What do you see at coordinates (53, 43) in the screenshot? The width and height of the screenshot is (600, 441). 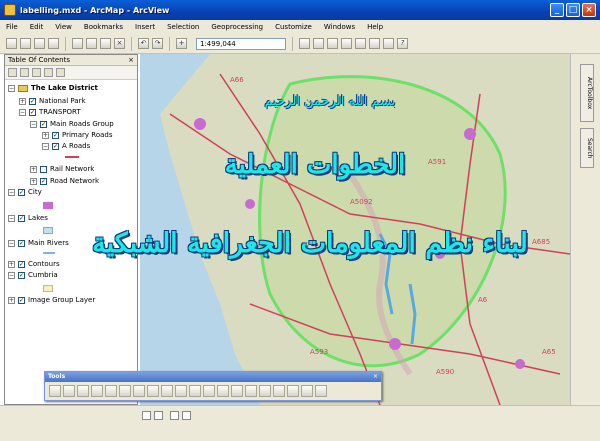 I see `print-icon` at bounding box center [53, 43].